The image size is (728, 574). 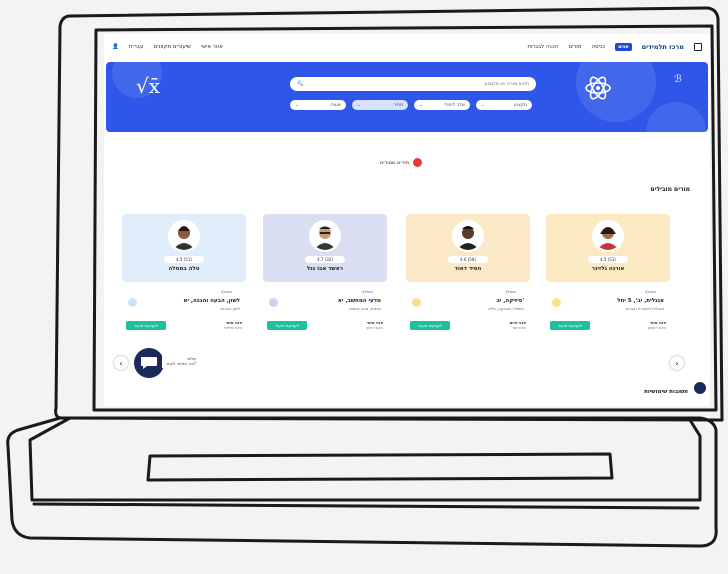 I want to click on card-header: 4.5 (53) אורנה גלזינר, so click(x=608, y=248).